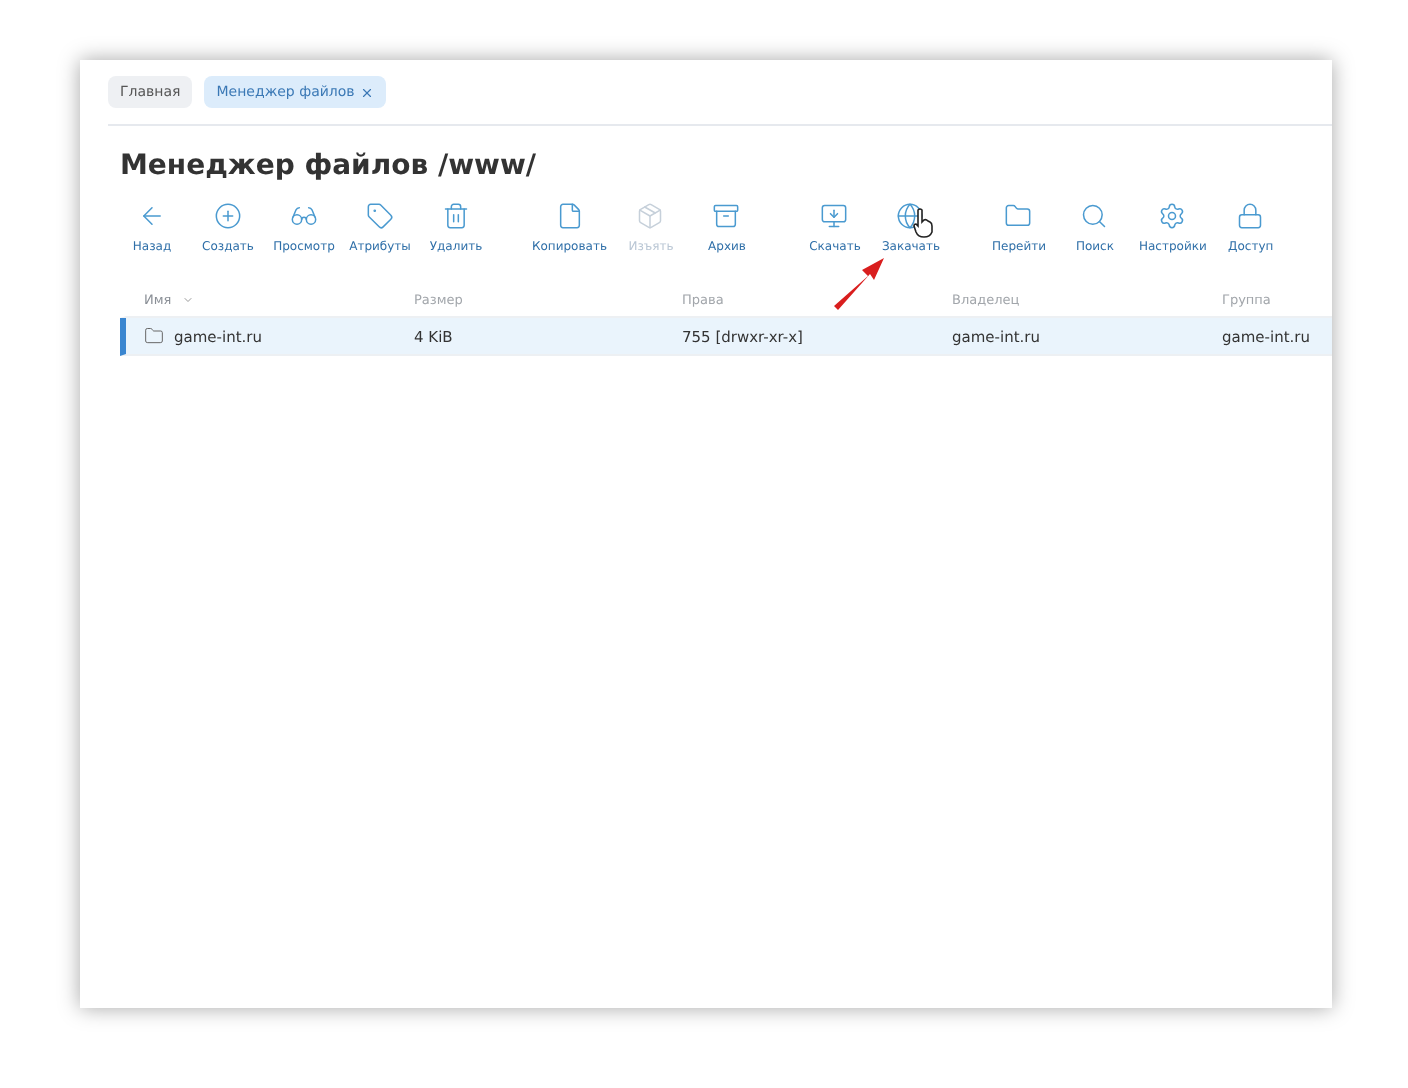 This screenshot has width=1408, height=1088. I want to click on document-icon, so click(569, 216).